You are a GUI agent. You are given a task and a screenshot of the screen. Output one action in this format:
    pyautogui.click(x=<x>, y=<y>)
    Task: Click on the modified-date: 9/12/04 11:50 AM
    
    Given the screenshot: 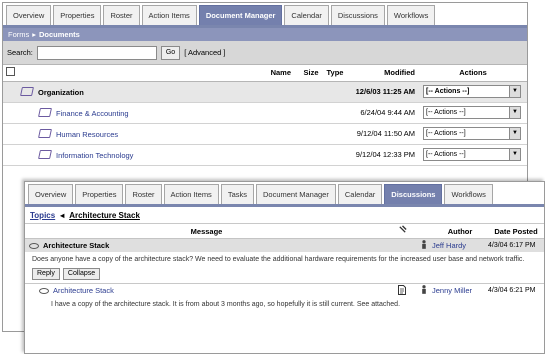 What is the action you would take?
    pyautogui.click(x=383, y=134)
    